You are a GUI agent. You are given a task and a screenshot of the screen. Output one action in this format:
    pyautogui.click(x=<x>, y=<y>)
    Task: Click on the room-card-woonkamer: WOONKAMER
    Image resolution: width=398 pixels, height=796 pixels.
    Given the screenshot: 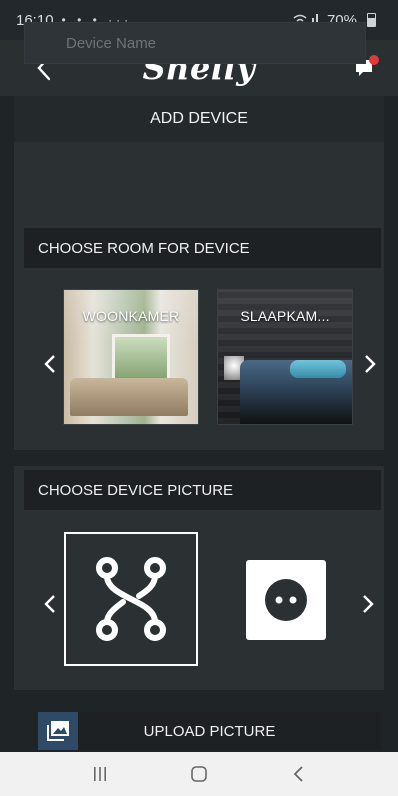 What is the action you would take?
    pyautogui.click(x=131, y=357)
    